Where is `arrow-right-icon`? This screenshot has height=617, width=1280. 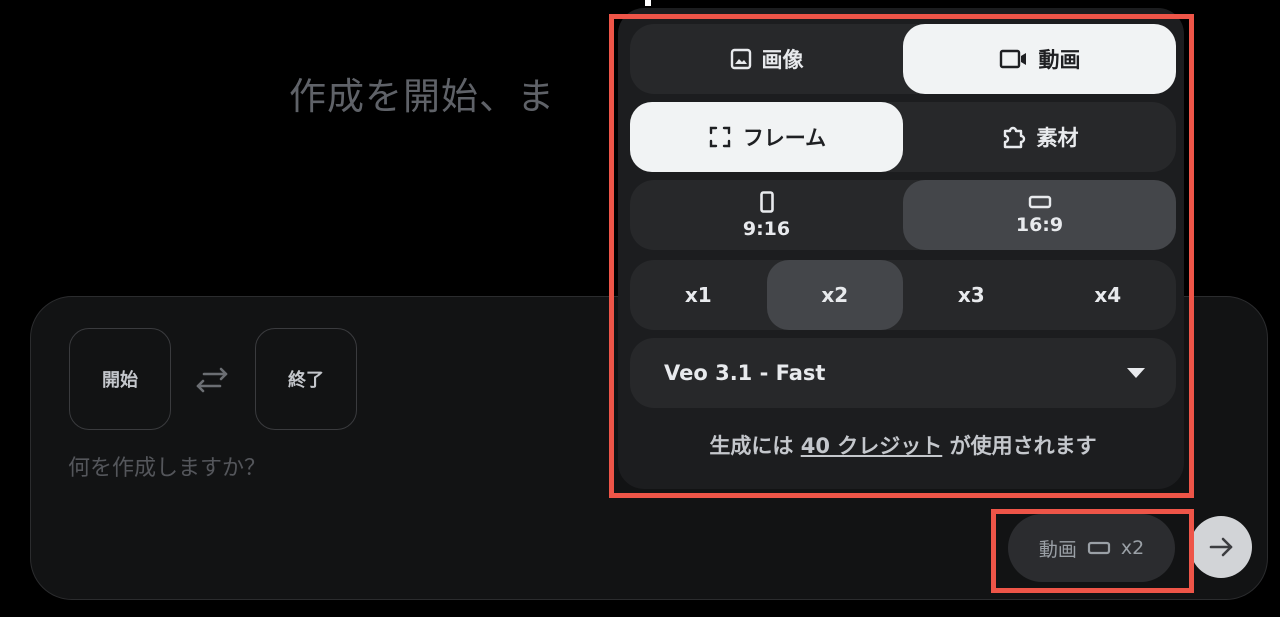 arrow-right-icon is located at coordinates (1221, 547).